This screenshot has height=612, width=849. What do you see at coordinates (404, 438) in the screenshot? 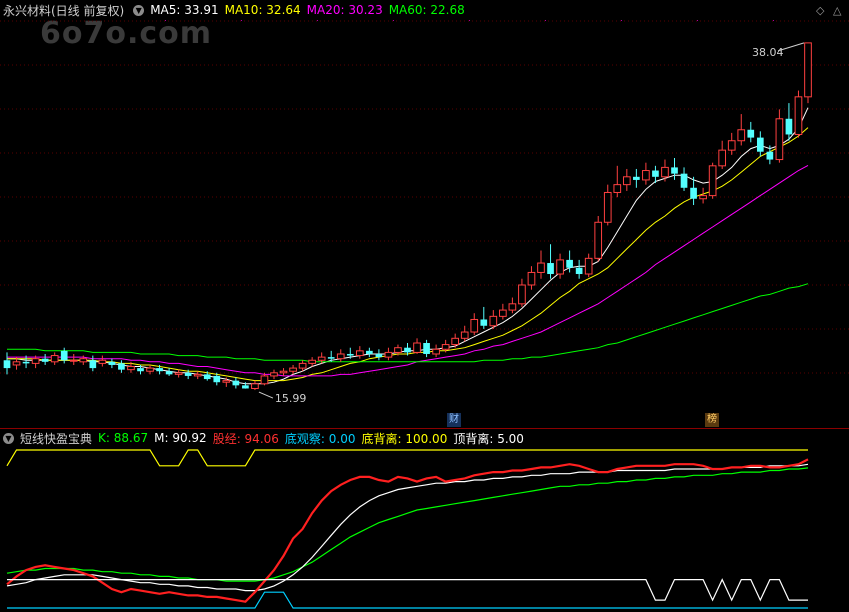
I see `dibeili-label: 底背离: 100.00` at bounding box center [404, 438].